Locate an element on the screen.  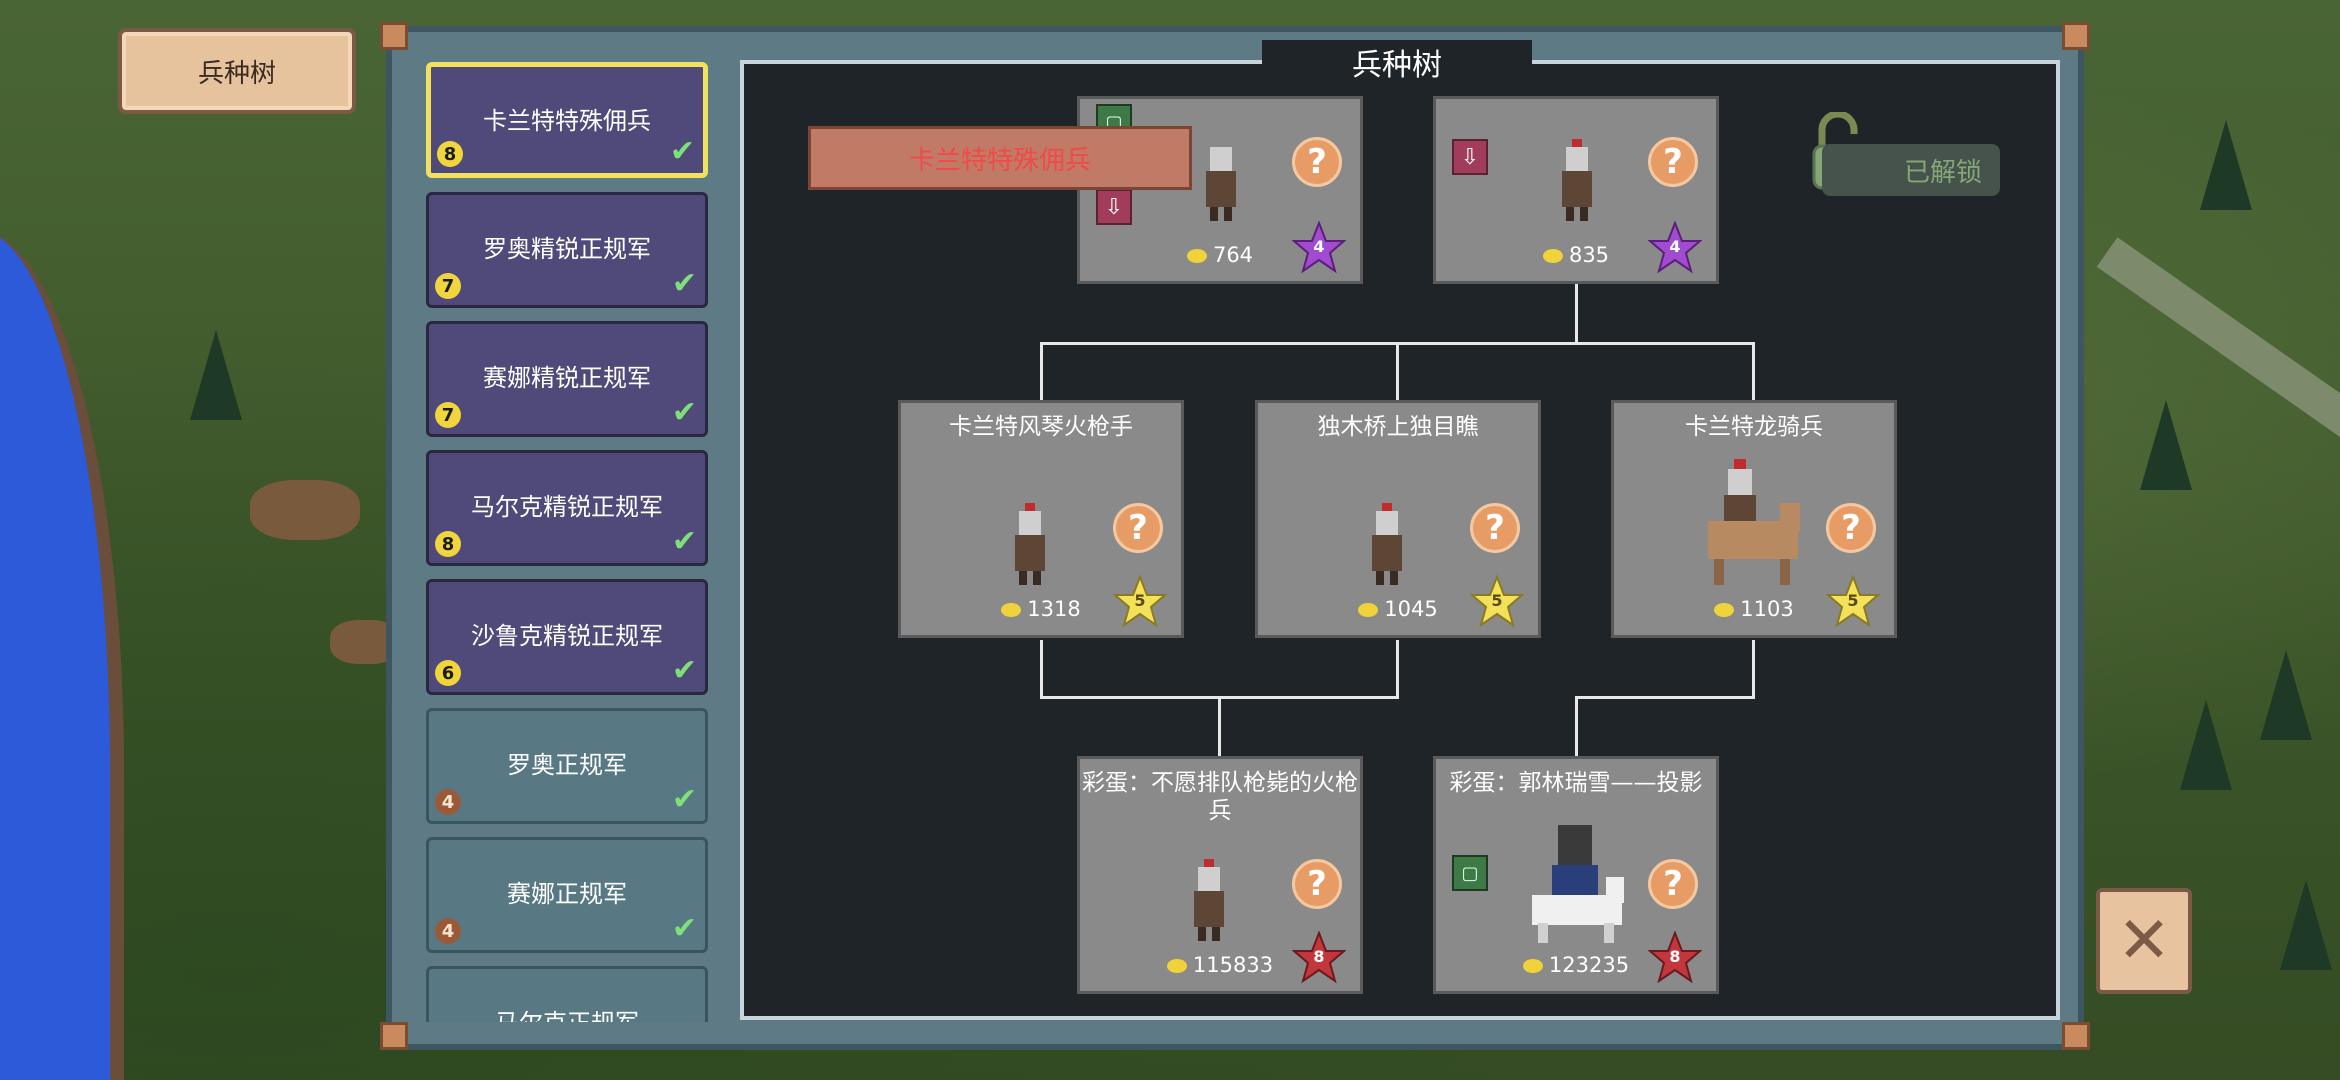
tier-badge: 6 is located at coordinates (448, 673).